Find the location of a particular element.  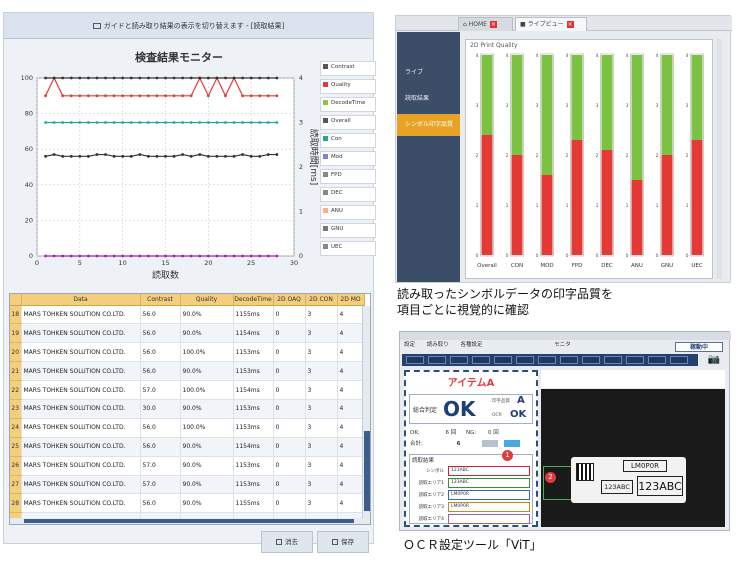

nav-item-live: ライブ is located at coordinates (428, 73).